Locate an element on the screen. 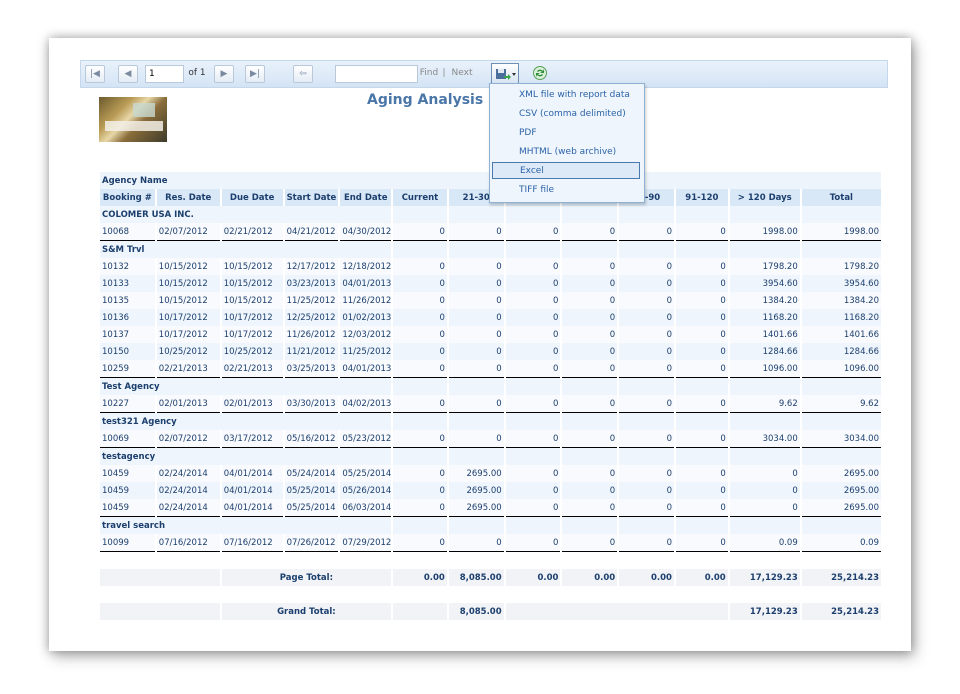  table-cell: 07/16/2012 is located at coordinates (252, 543).